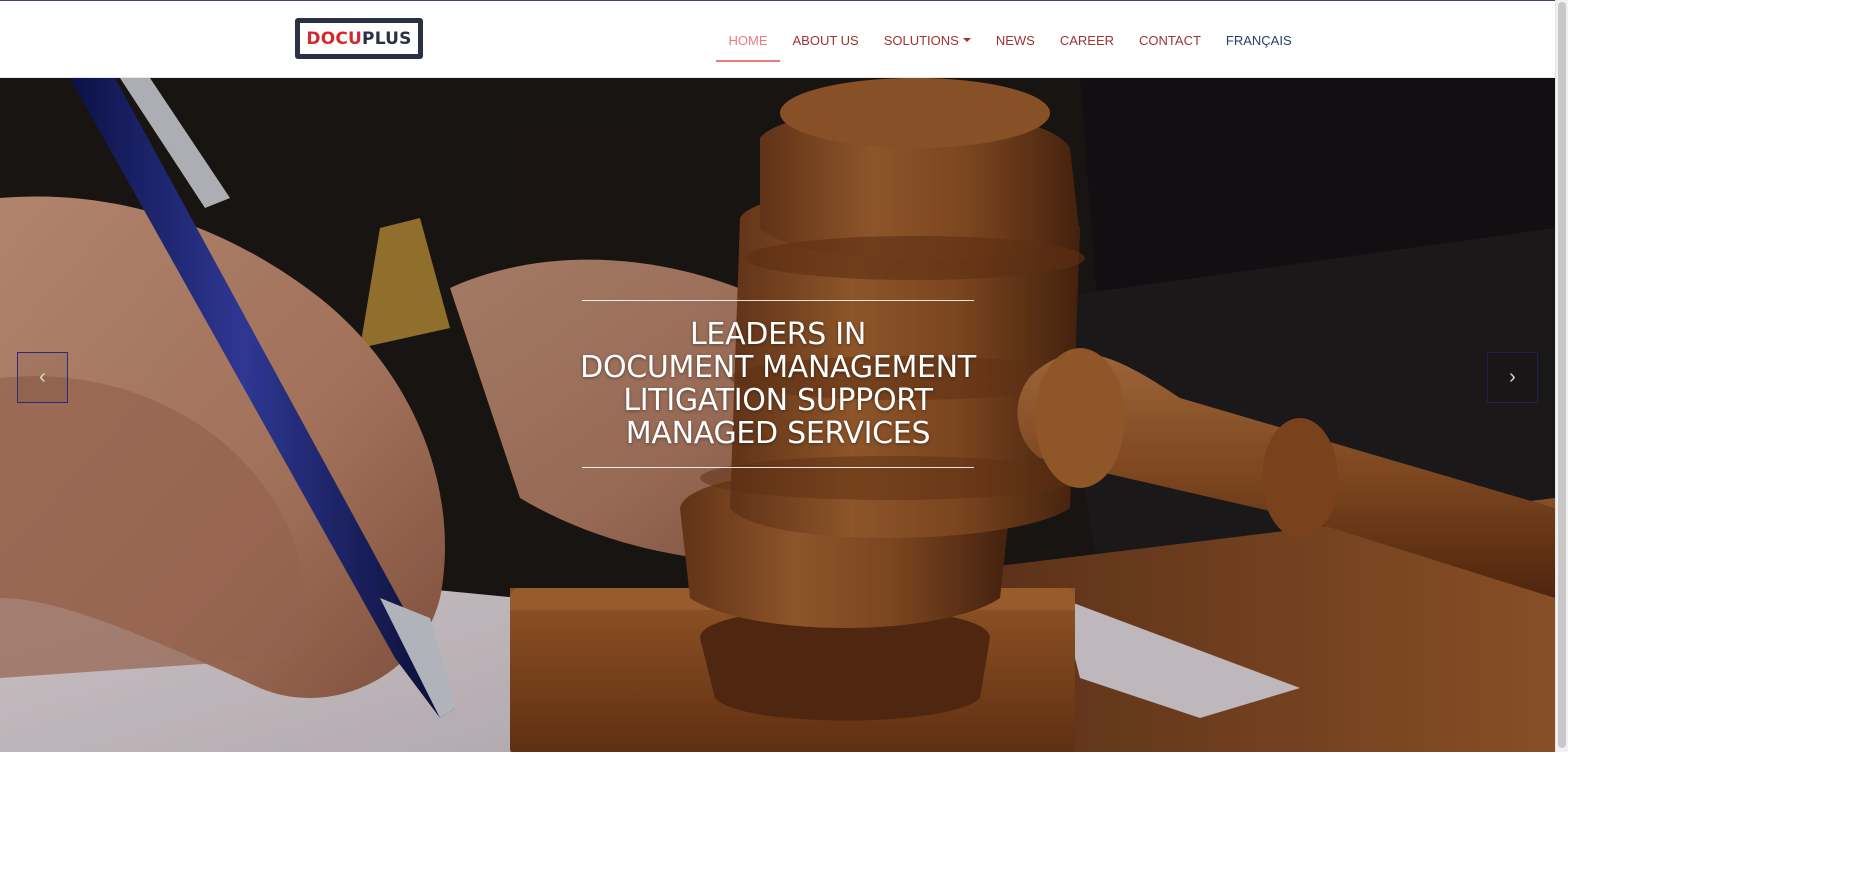 This screenshot has width=1853, height=889. I want to click on nav-contact: CONTACT, so click(1170, 40).